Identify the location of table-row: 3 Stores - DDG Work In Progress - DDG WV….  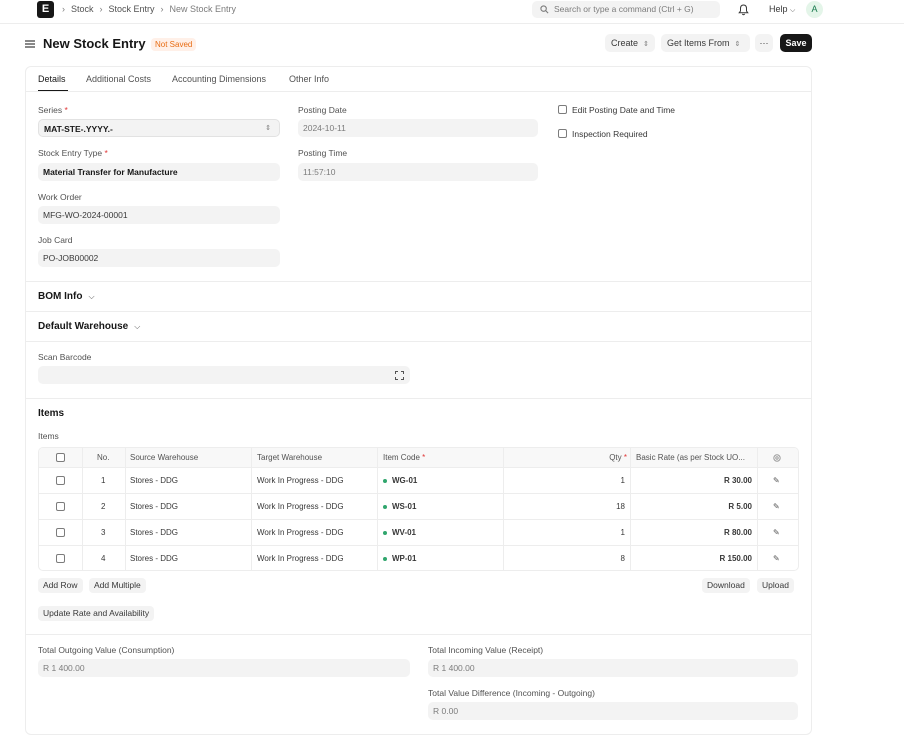
(418, 533).